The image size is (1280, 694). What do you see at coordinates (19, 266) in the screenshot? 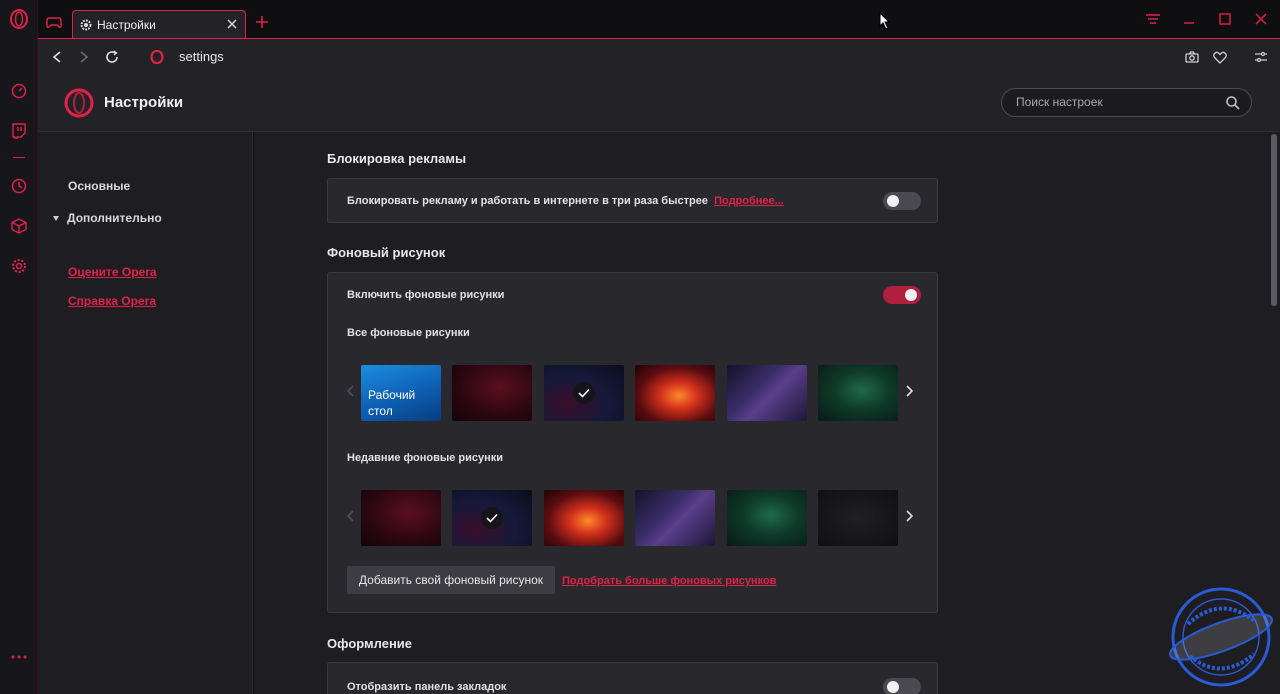
I see `settings-gear-icon` at bounding box center [19, 266].